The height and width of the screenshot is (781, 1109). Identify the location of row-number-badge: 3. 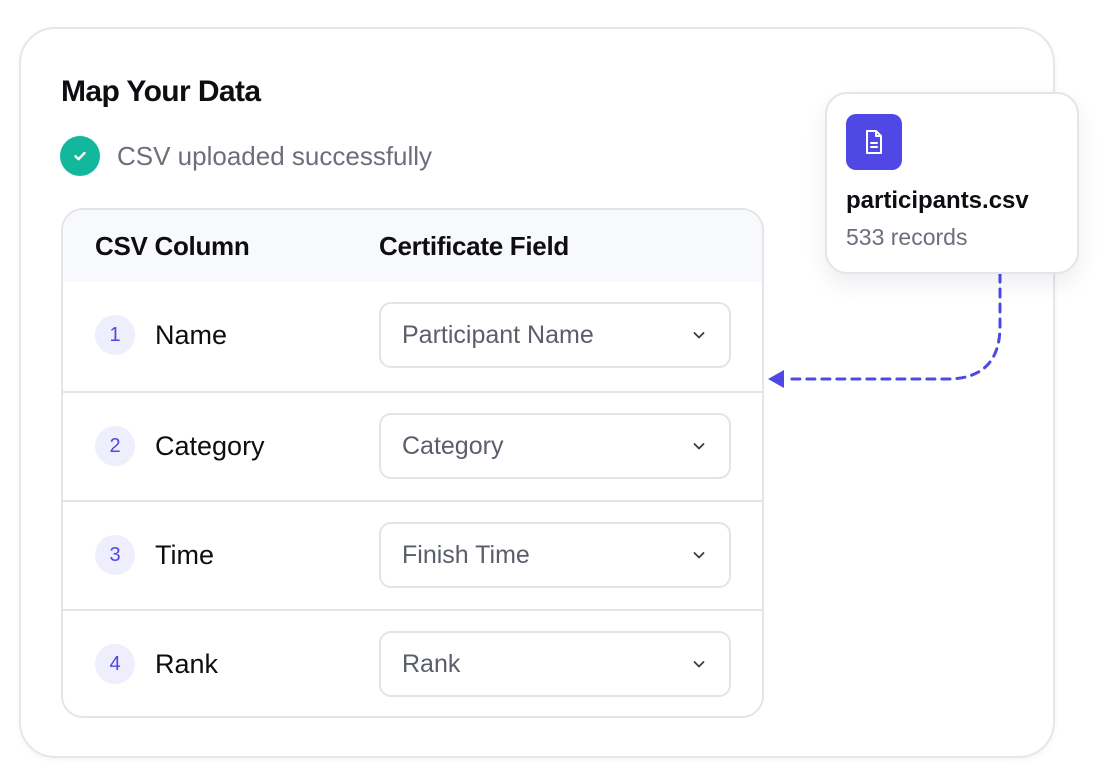
(115, 555).